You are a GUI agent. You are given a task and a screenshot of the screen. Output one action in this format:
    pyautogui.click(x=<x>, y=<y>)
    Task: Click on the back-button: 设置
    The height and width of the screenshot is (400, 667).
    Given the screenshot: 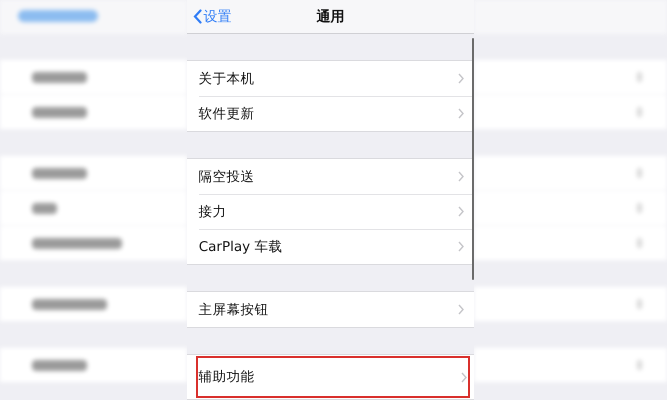 What is the action you would take?
    pyautogui.click(x=212, y=17)
    